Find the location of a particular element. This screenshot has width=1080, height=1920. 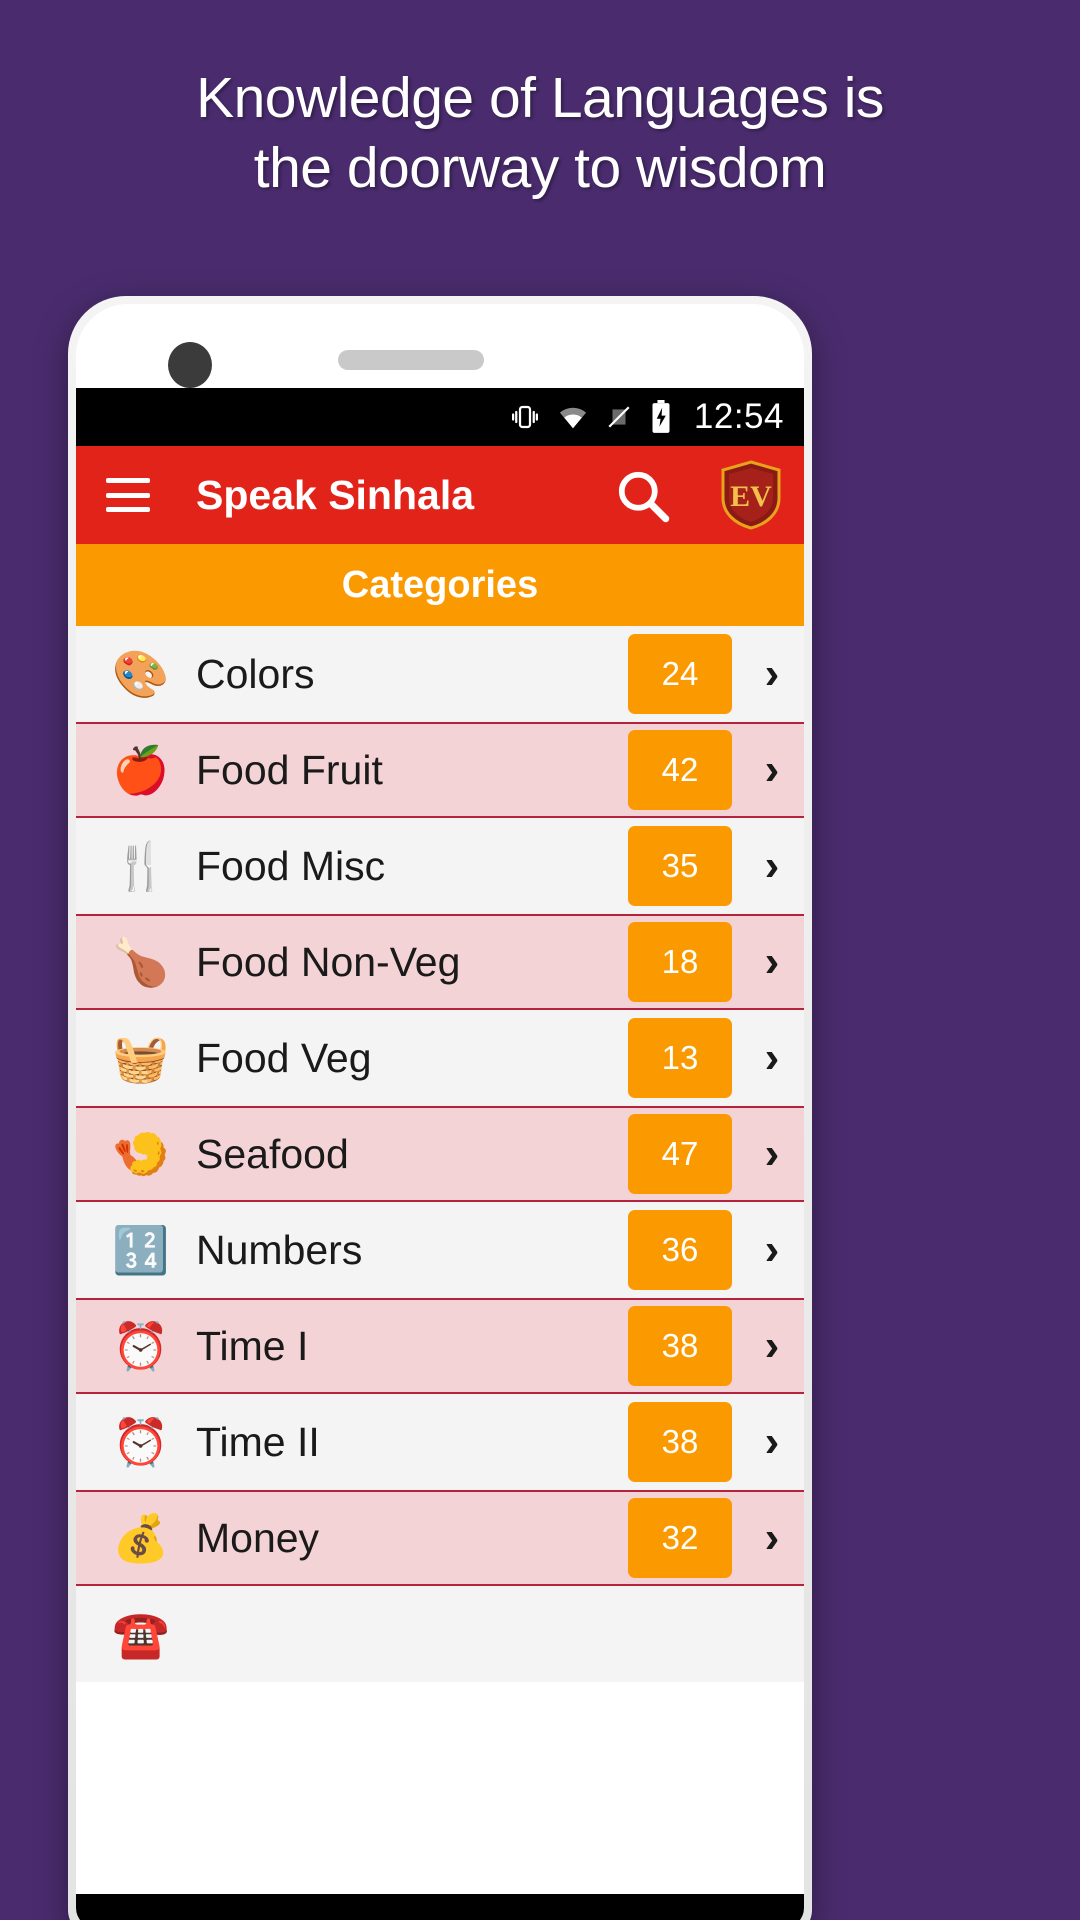

shrimp-icon: 🍤 is located at coordinates (141, 1154).